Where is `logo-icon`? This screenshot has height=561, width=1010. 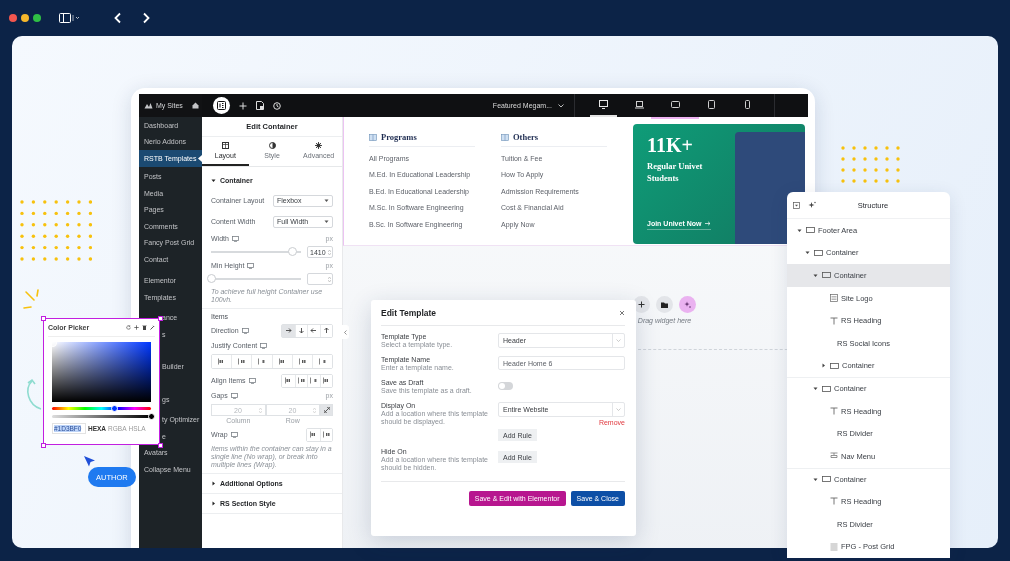 logo-icon is located at coordinates (221, 105).